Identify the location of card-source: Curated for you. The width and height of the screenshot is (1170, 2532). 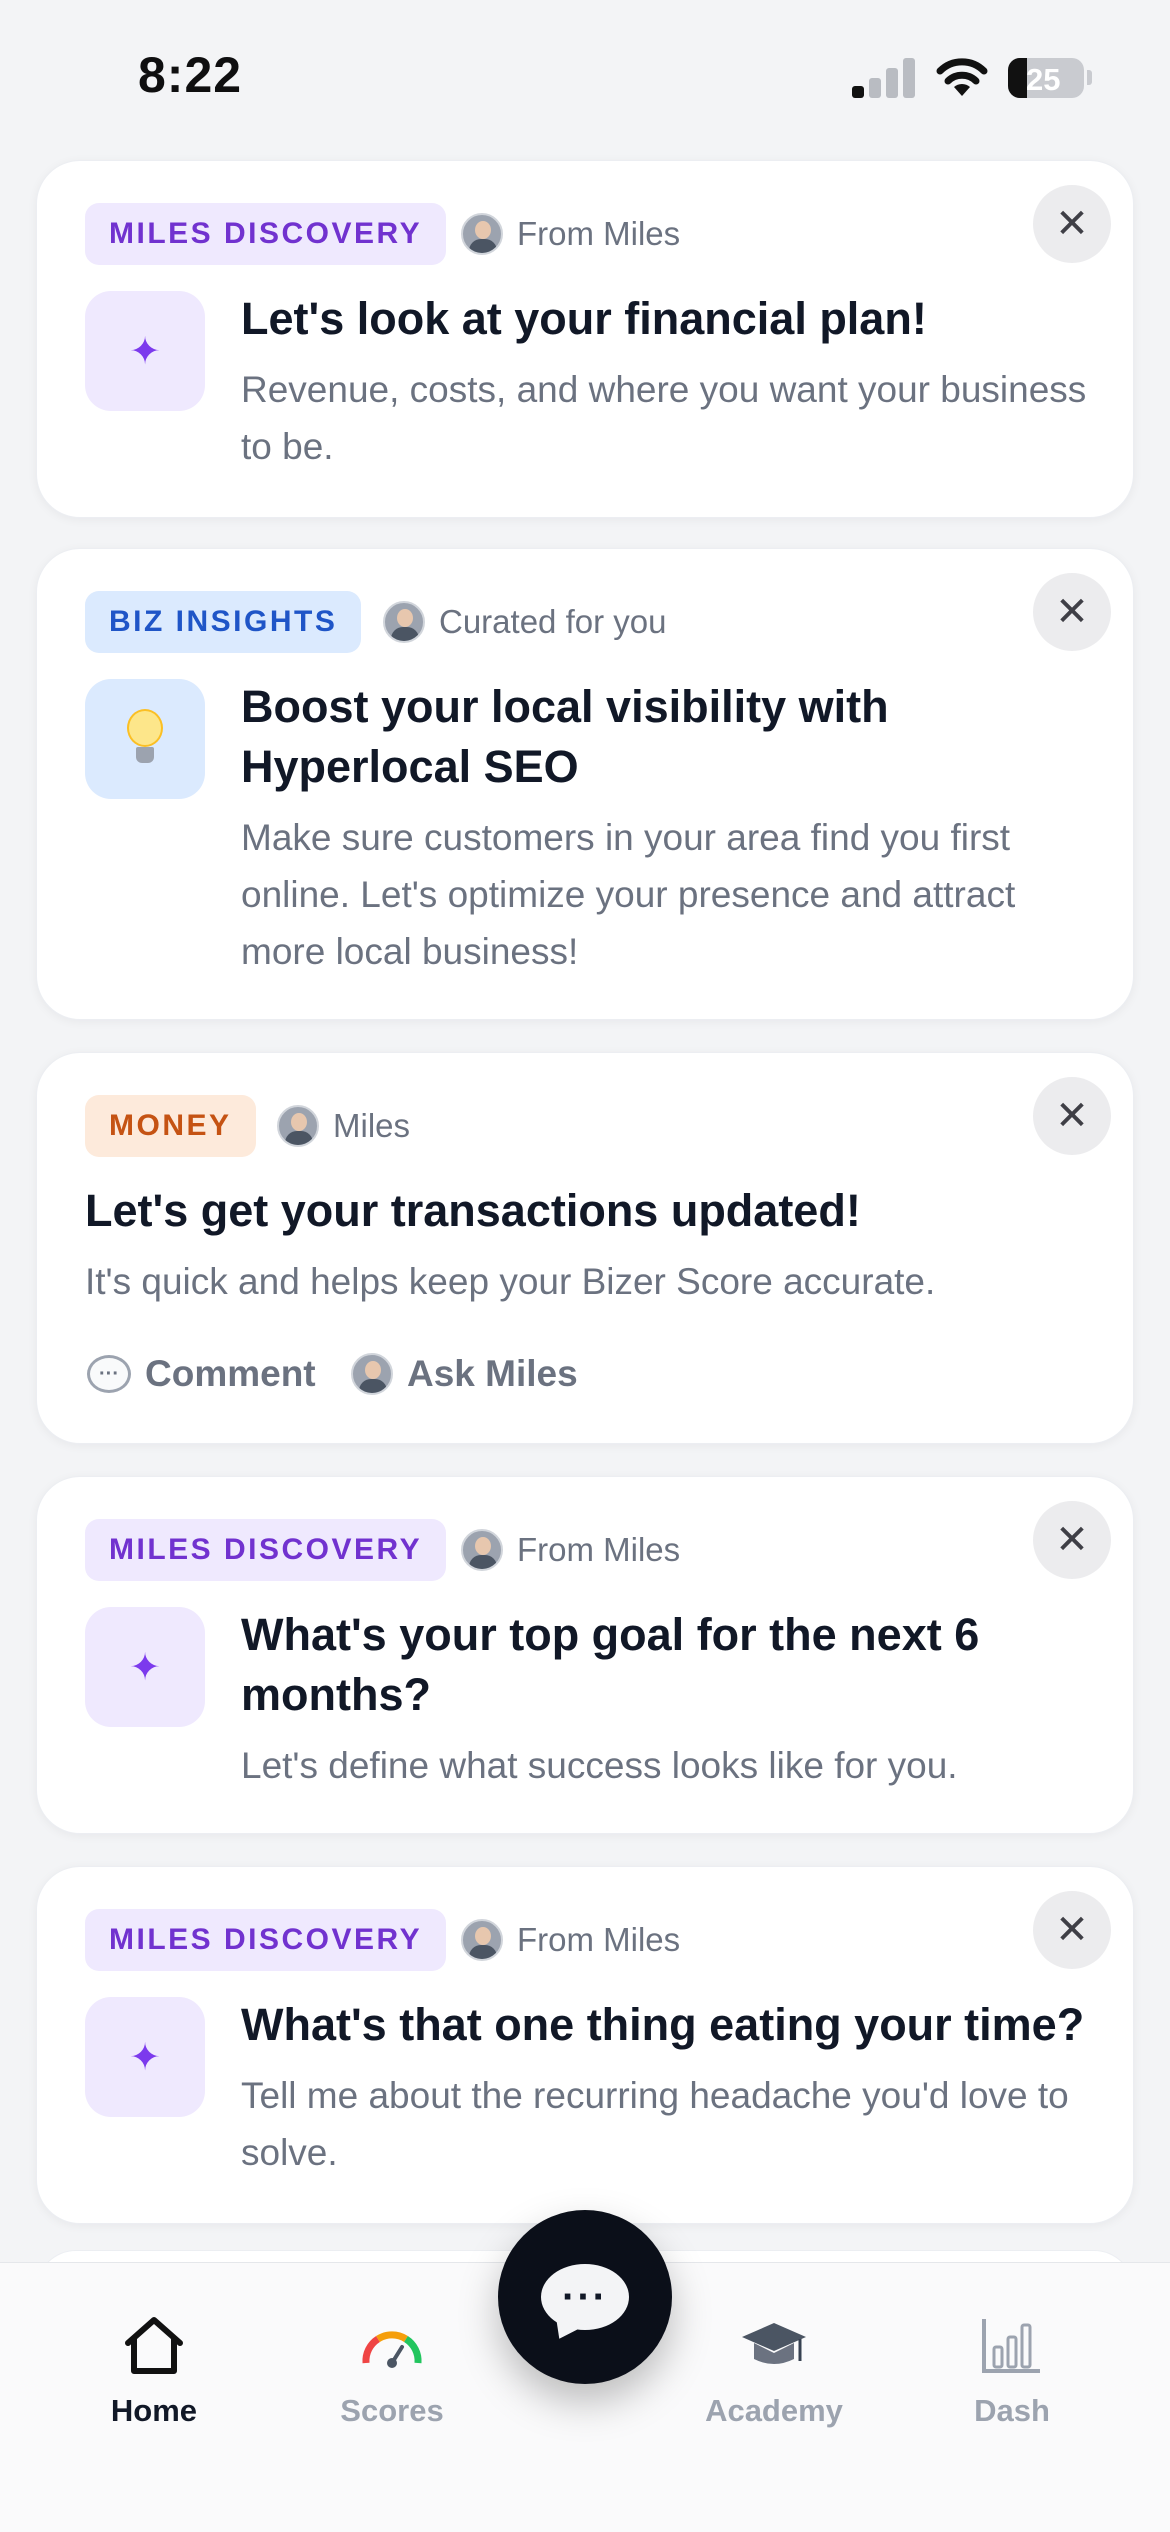
(524, 622).